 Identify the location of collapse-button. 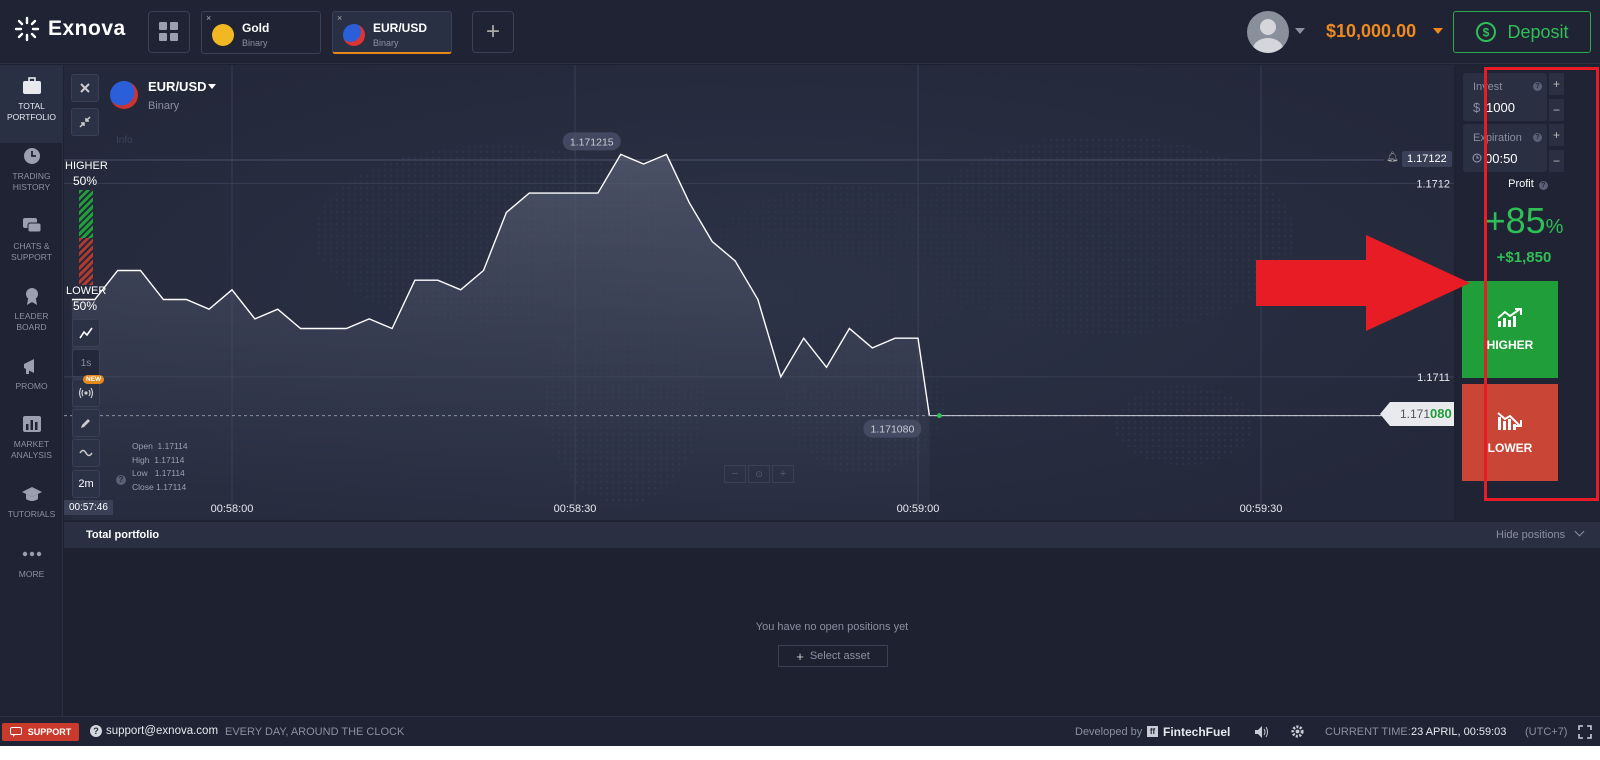
(85, 122).